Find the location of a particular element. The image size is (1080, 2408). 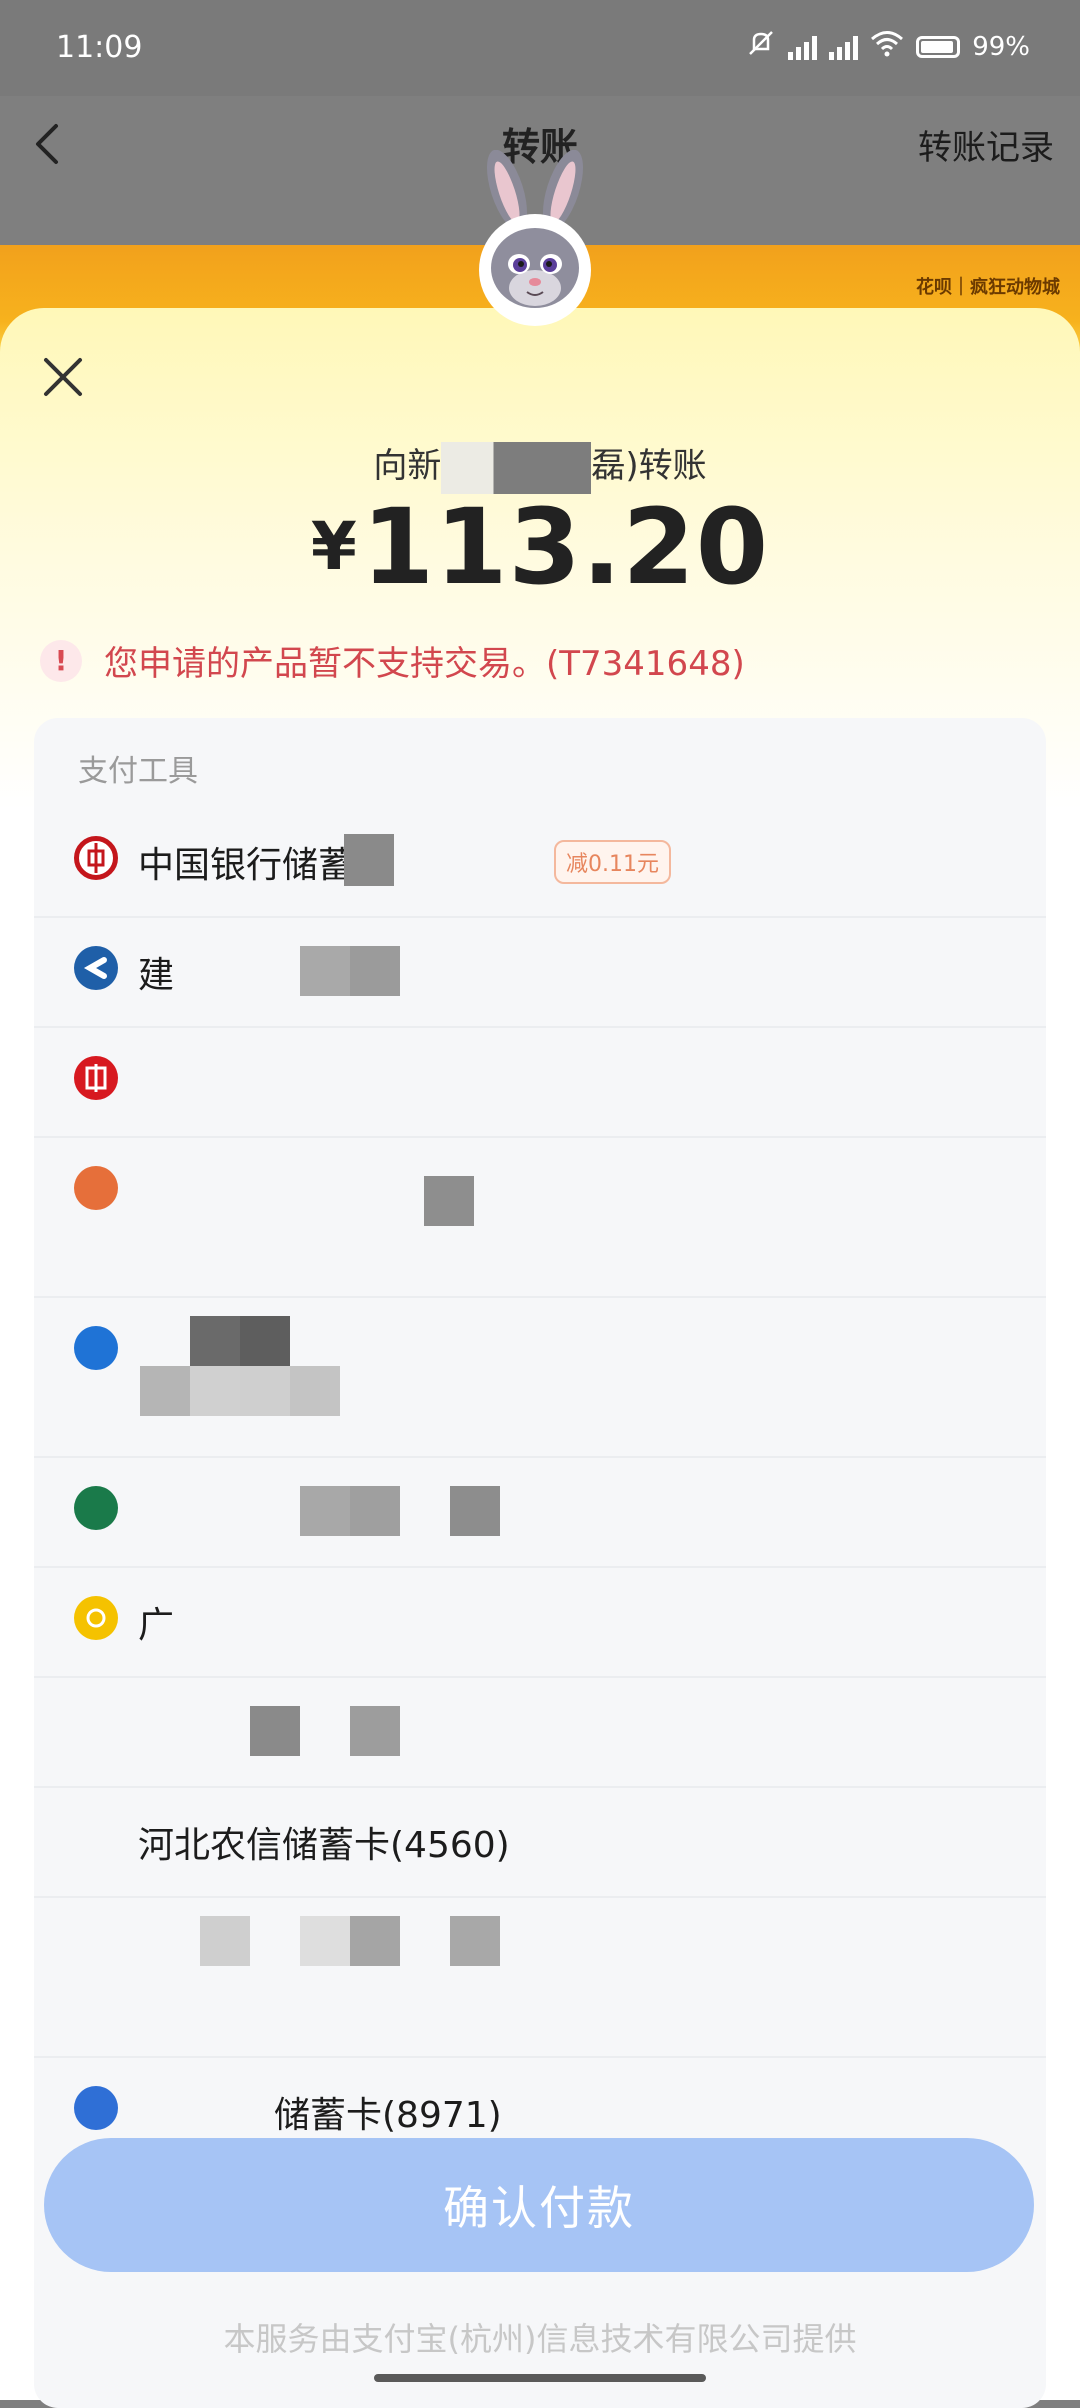

citic-bank-icon is located at coordinates (96, 1078).